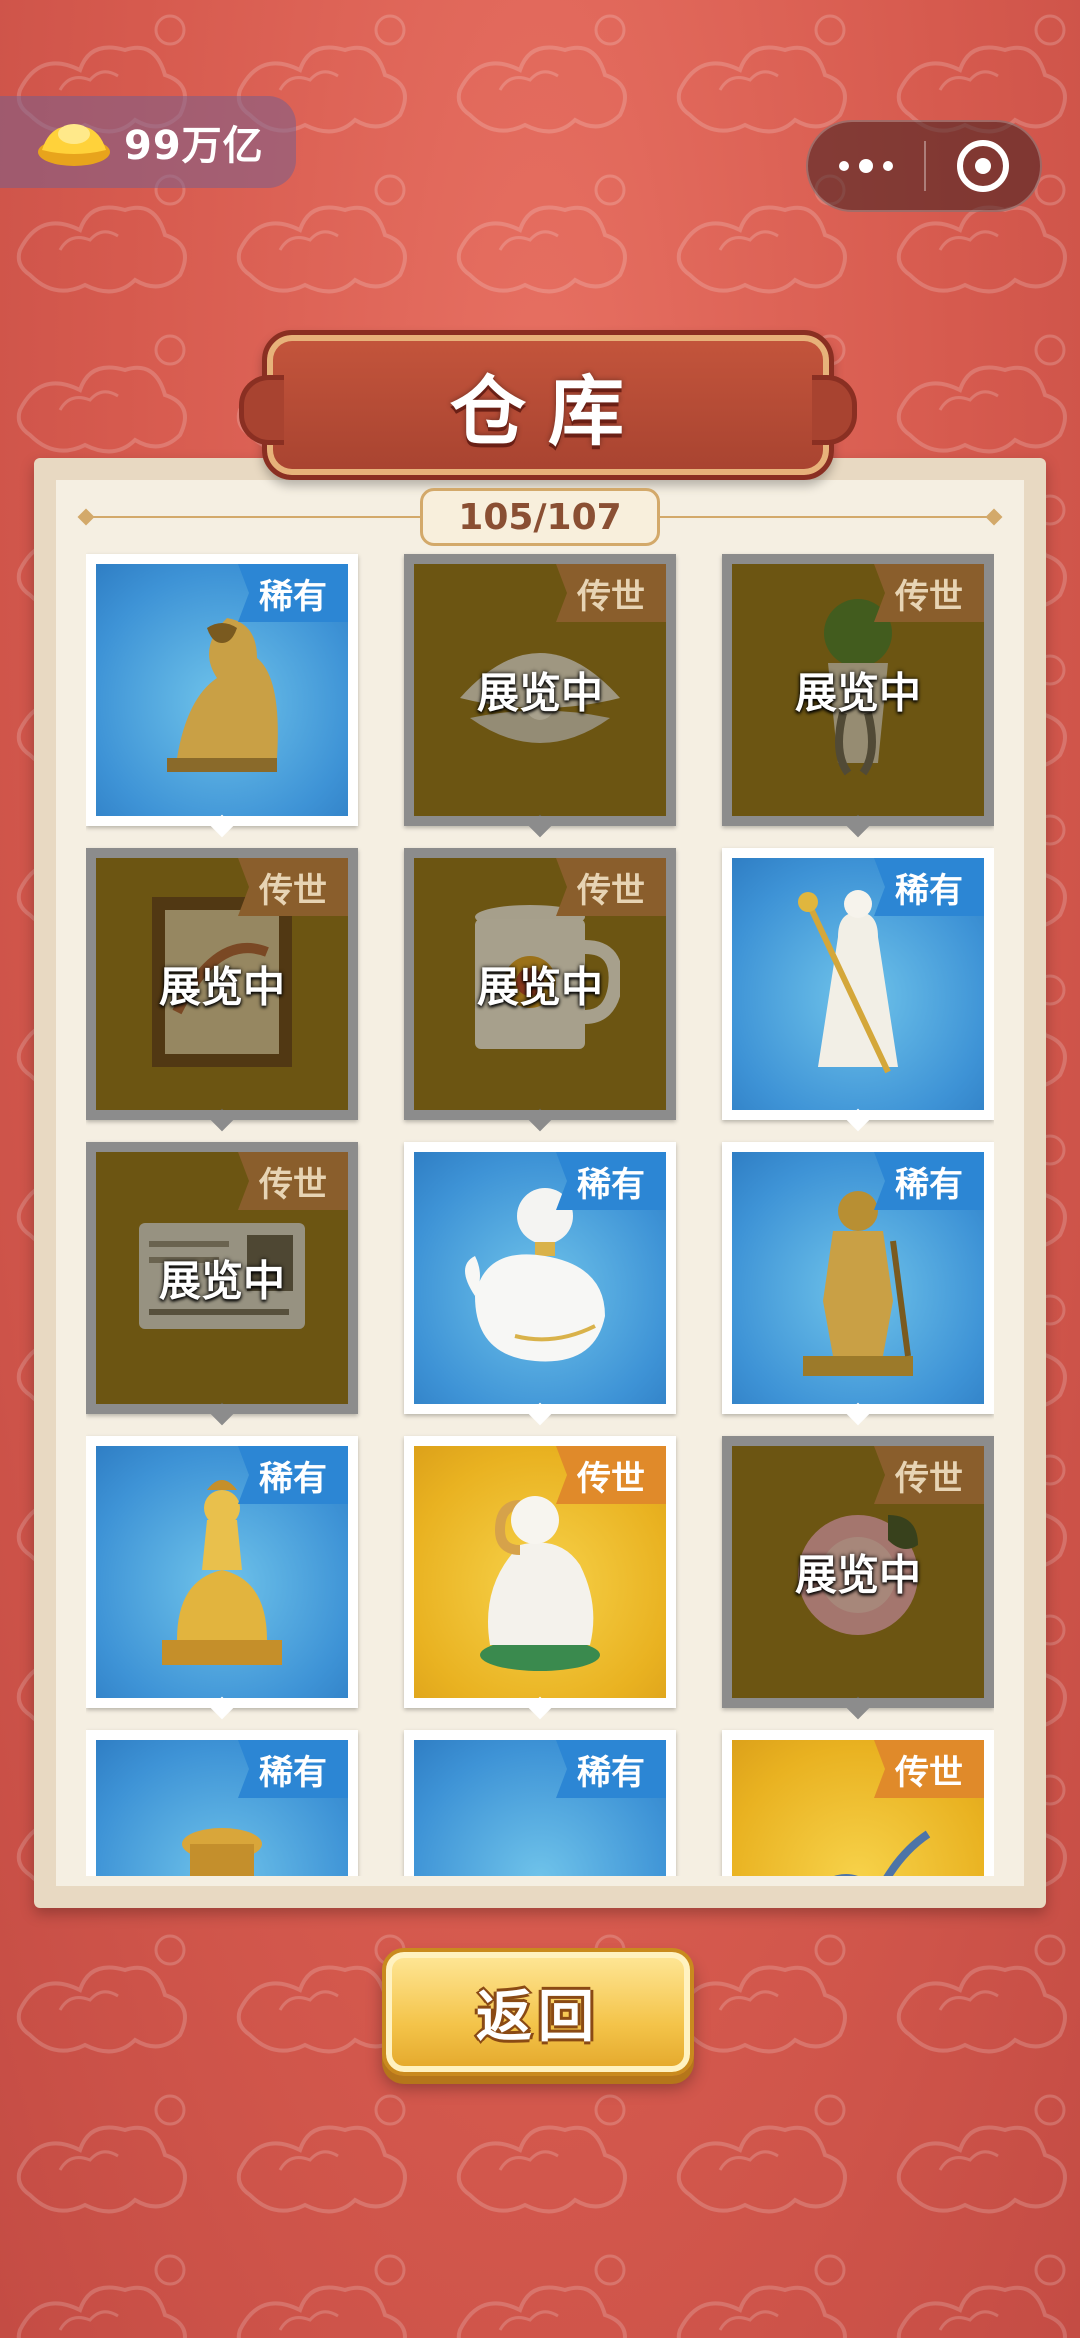  What do you see at coordinates (194, 146) in the screenshot?
I see `currency-value: 99万亿` at bounding box center [194, 146].